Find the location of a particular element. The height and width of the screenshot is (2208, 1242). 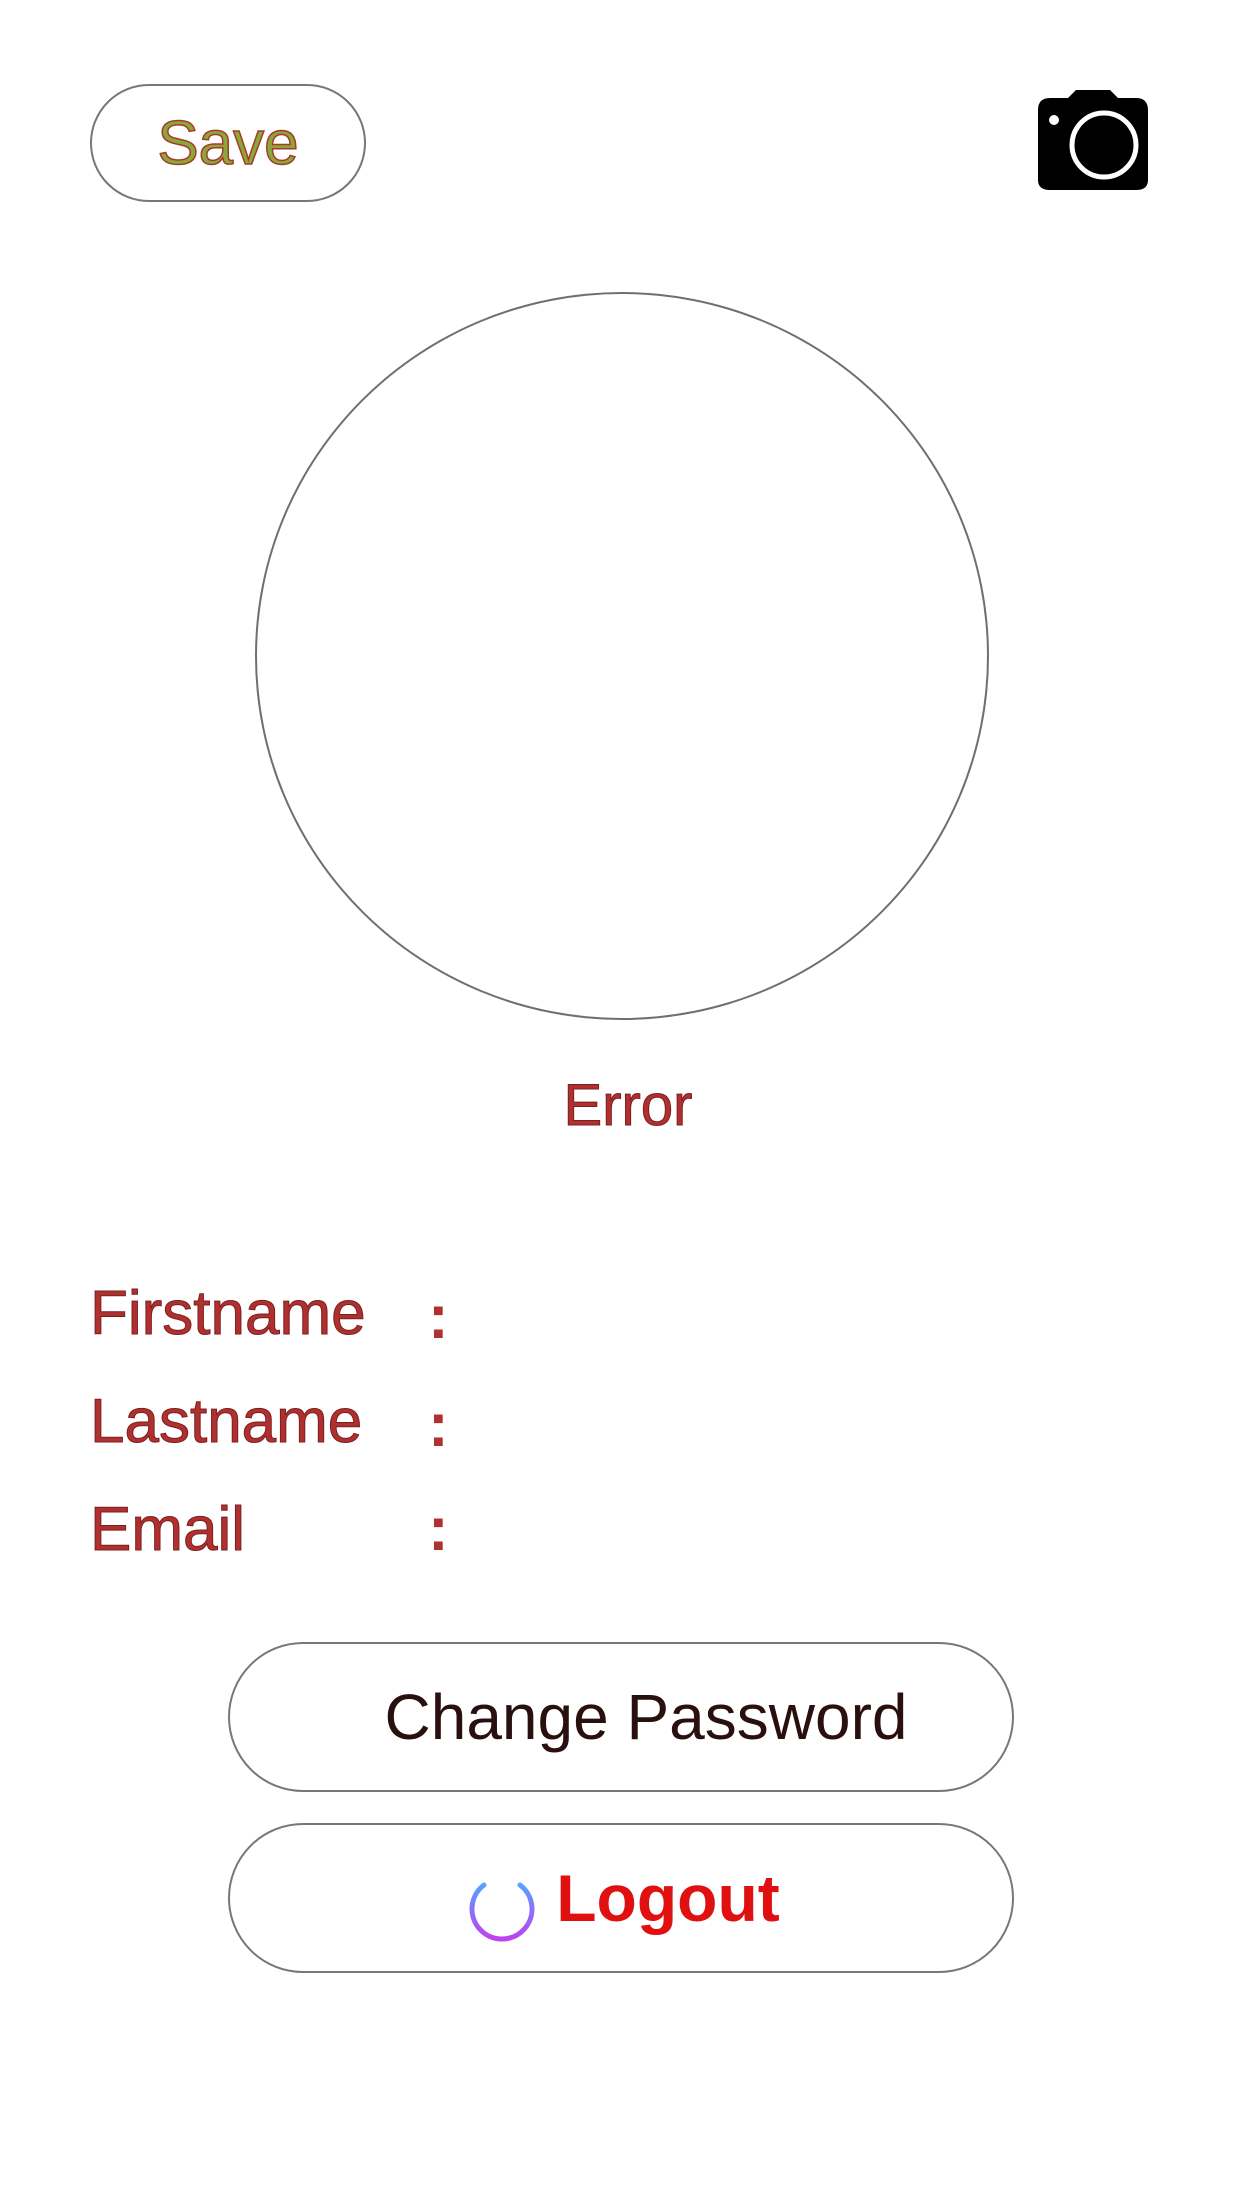

firstname-label: Firstname is located at coordinates (228, 1314).